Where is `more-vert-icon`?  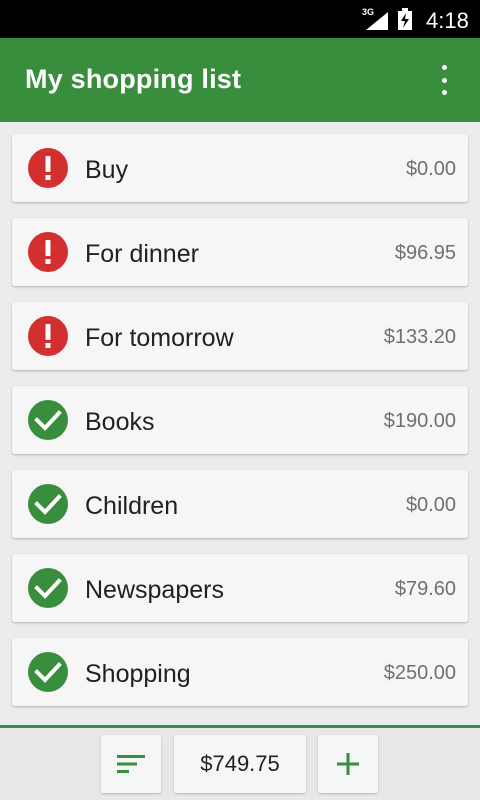
more-vert-icon is located at coordinates (444, 80).